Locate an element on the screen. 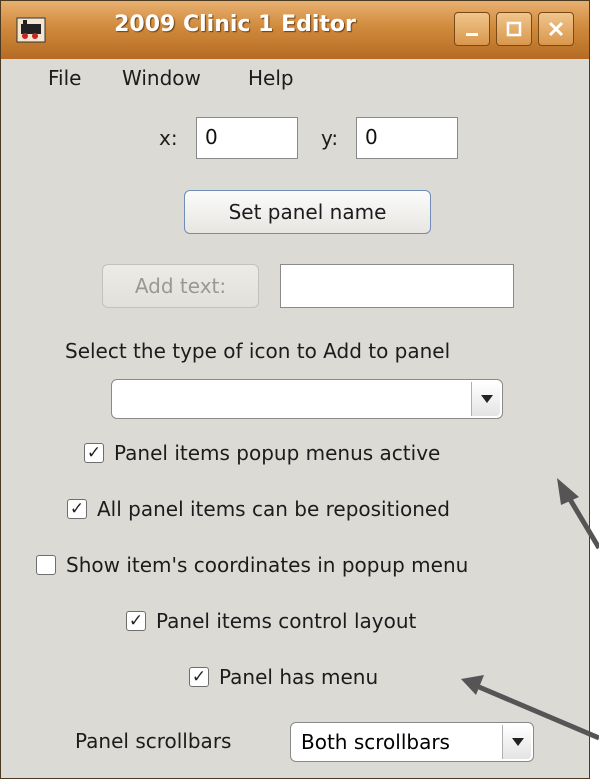 The image size is (599, 779). annotation-arrow-lower is located at coordinates (530, 708).